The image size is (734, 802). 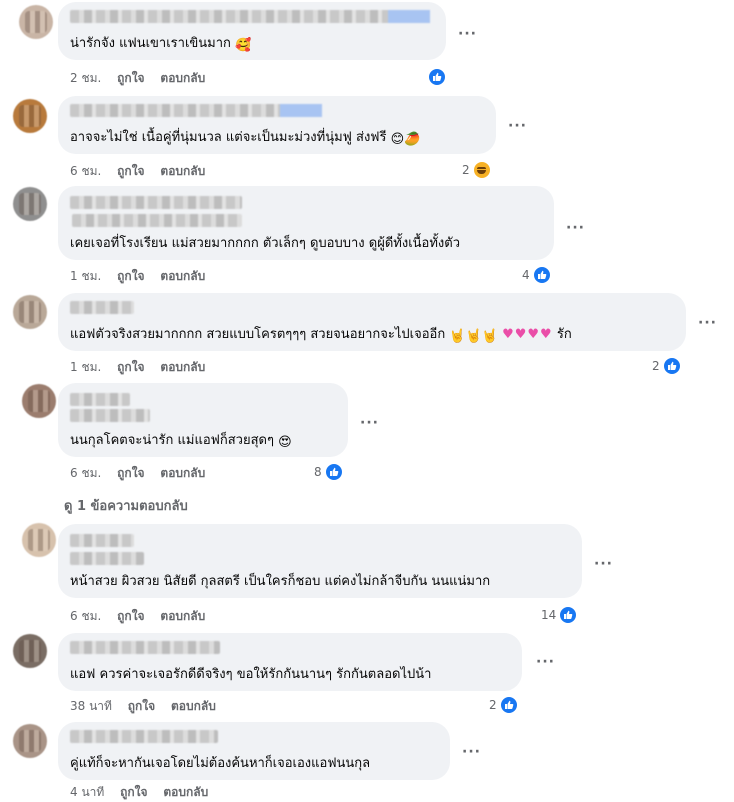 I want to click on reaction-summary: 4, so click(x=536, y=275).